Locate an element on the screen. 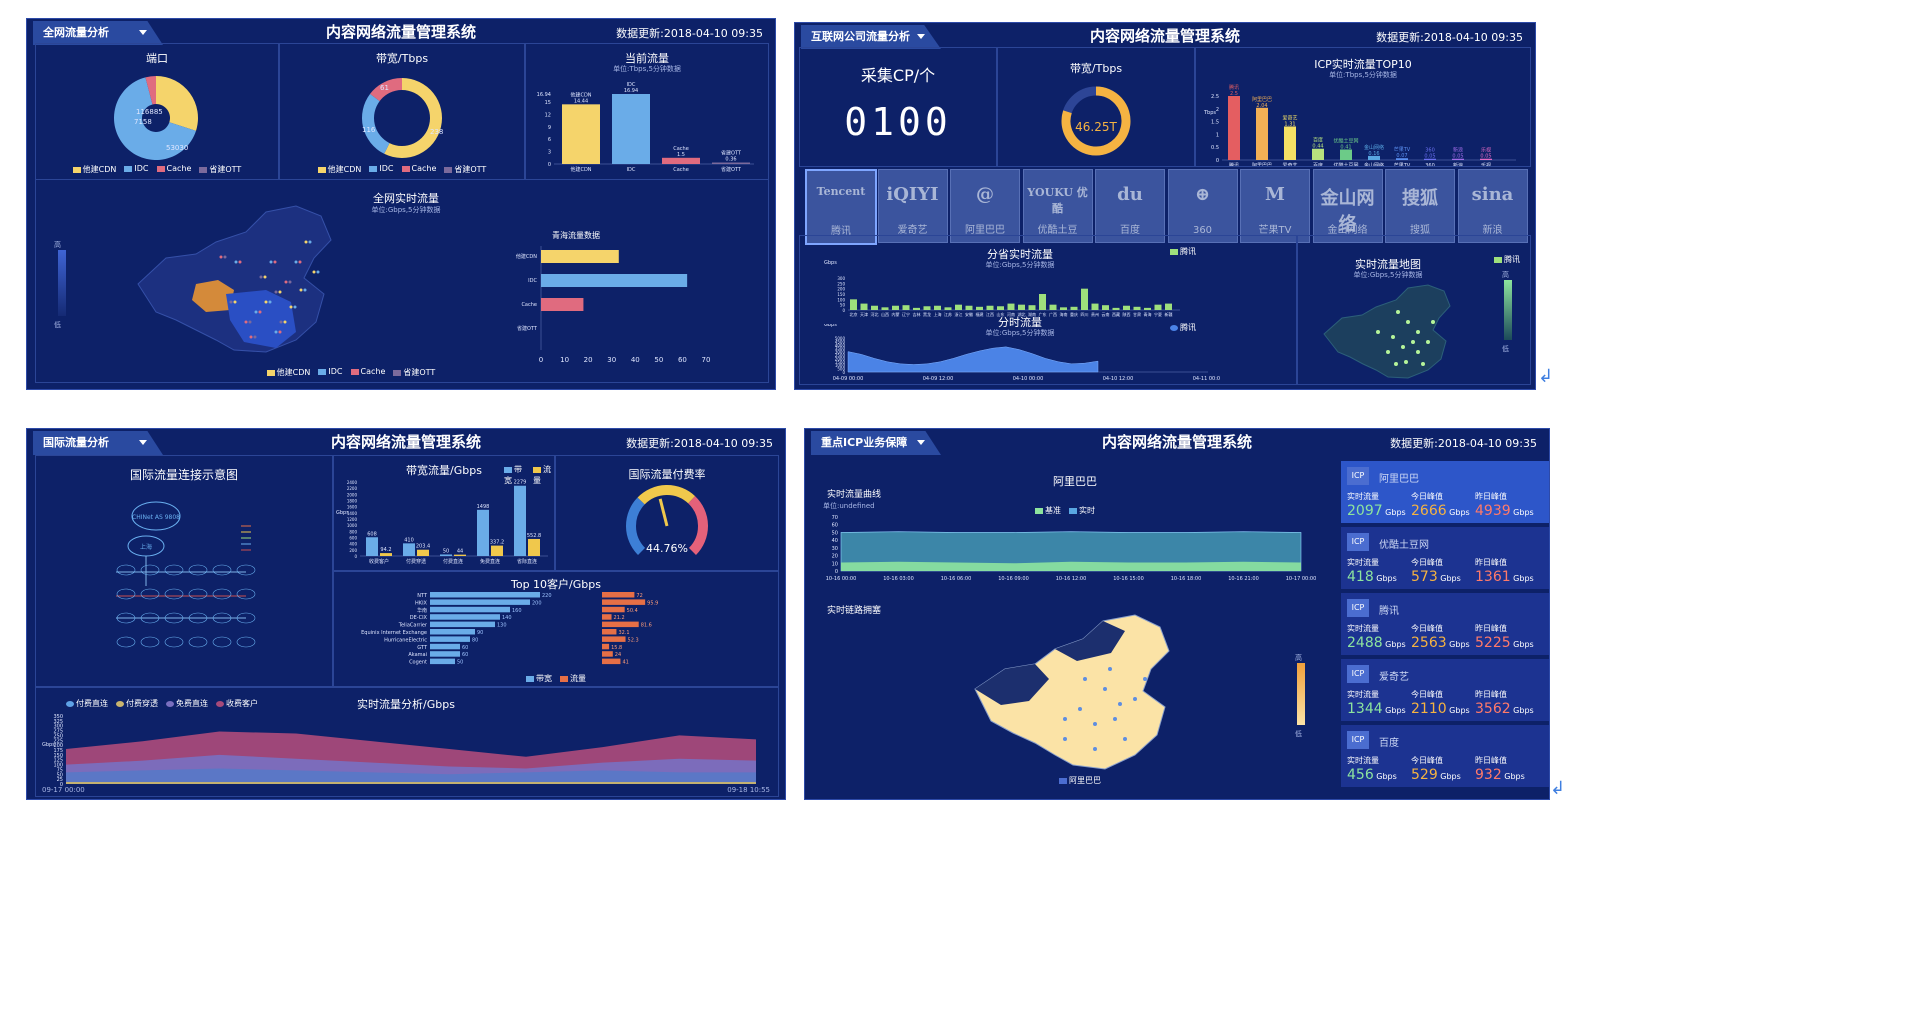 The image size is (1930, 1010). icp-logo-4: YOUKU 优酷 优酷土豆 is located at coordinates (1057, 206).